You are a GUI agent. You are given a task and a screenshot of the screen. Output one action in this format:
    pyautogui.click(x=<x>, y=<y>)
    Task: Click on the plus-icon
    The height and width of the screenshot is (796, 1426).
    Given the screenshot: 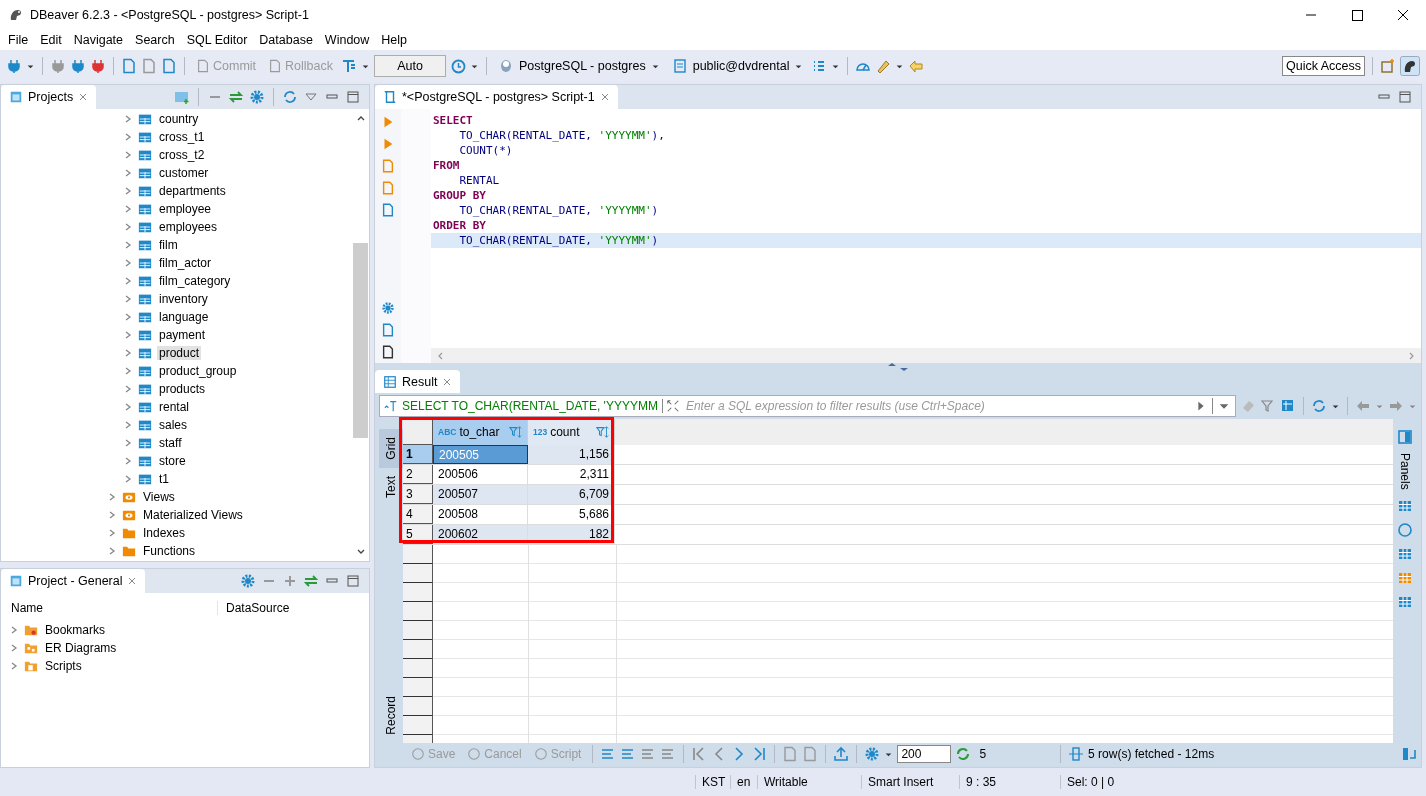 What is the action you would take?
    pyautogui.click(x=290, y=581)
    